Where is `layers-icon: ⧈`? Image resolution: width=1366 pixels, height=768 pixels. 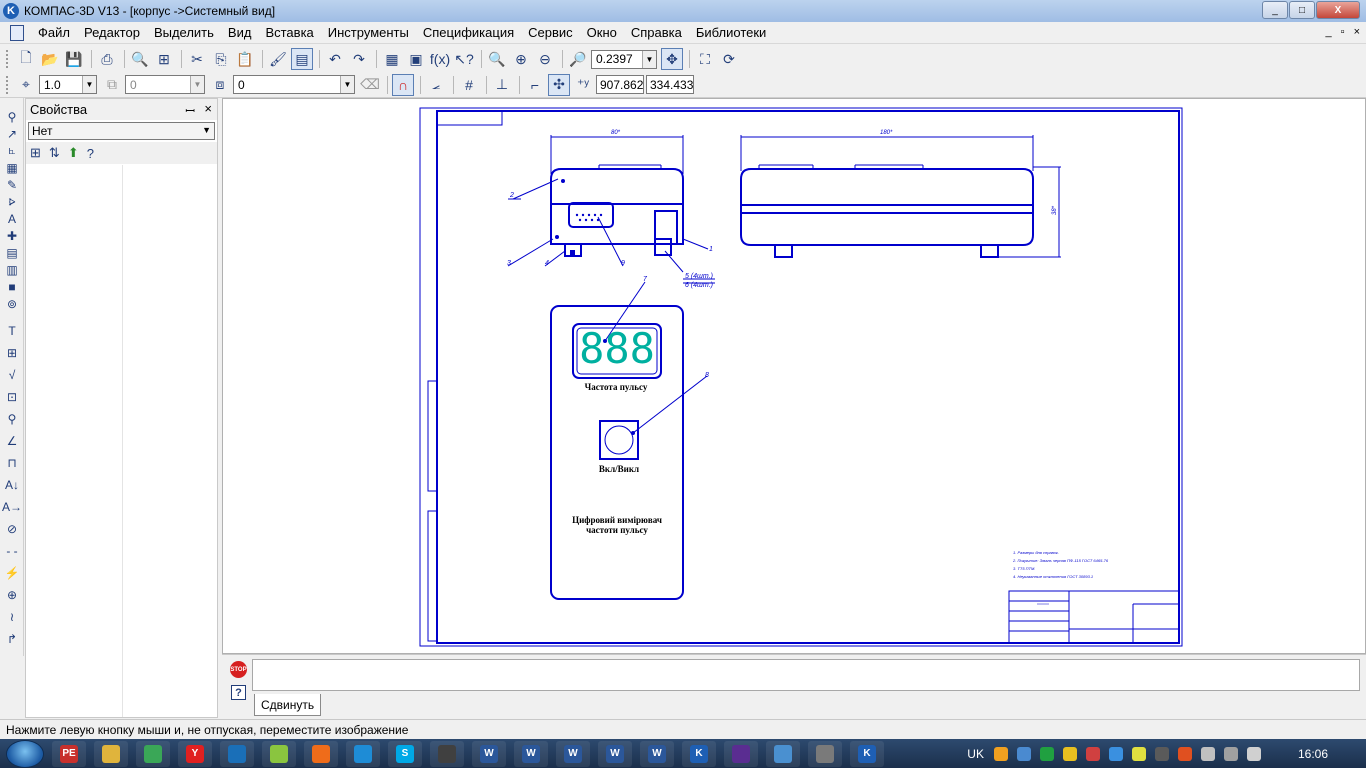
layers-icon: ⧈ is located at coordinates (220, 85).